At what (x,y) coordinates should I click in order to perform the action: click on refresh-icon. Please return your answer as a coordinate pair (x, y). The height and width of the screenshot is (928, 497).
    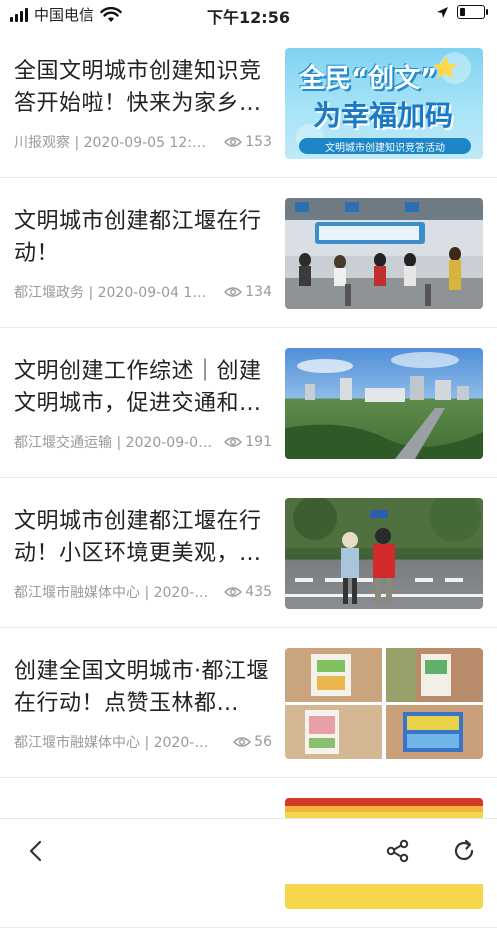
    Looking at the image, I should click on (464, 850).